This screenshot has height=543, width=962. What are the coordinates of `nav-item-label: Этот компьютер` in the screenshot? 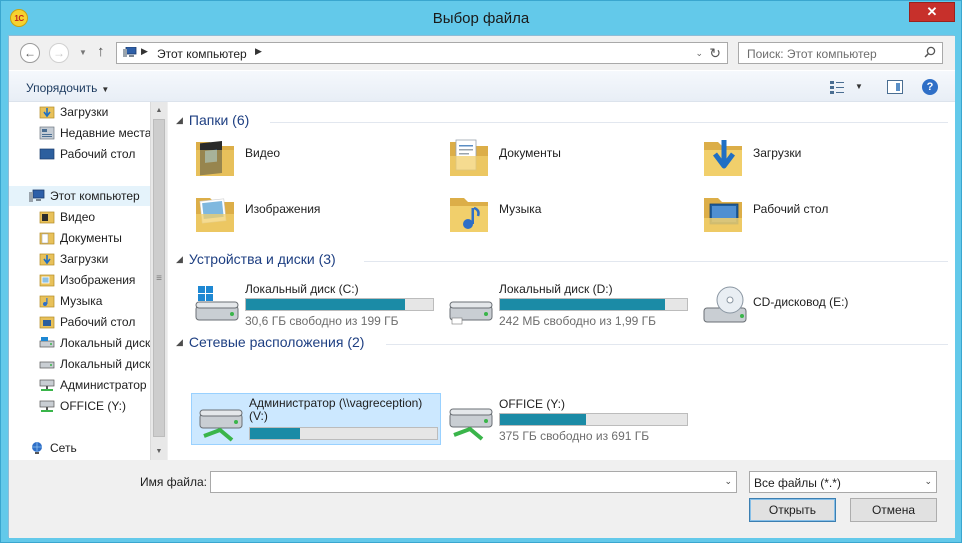 It's located at (95, 196).